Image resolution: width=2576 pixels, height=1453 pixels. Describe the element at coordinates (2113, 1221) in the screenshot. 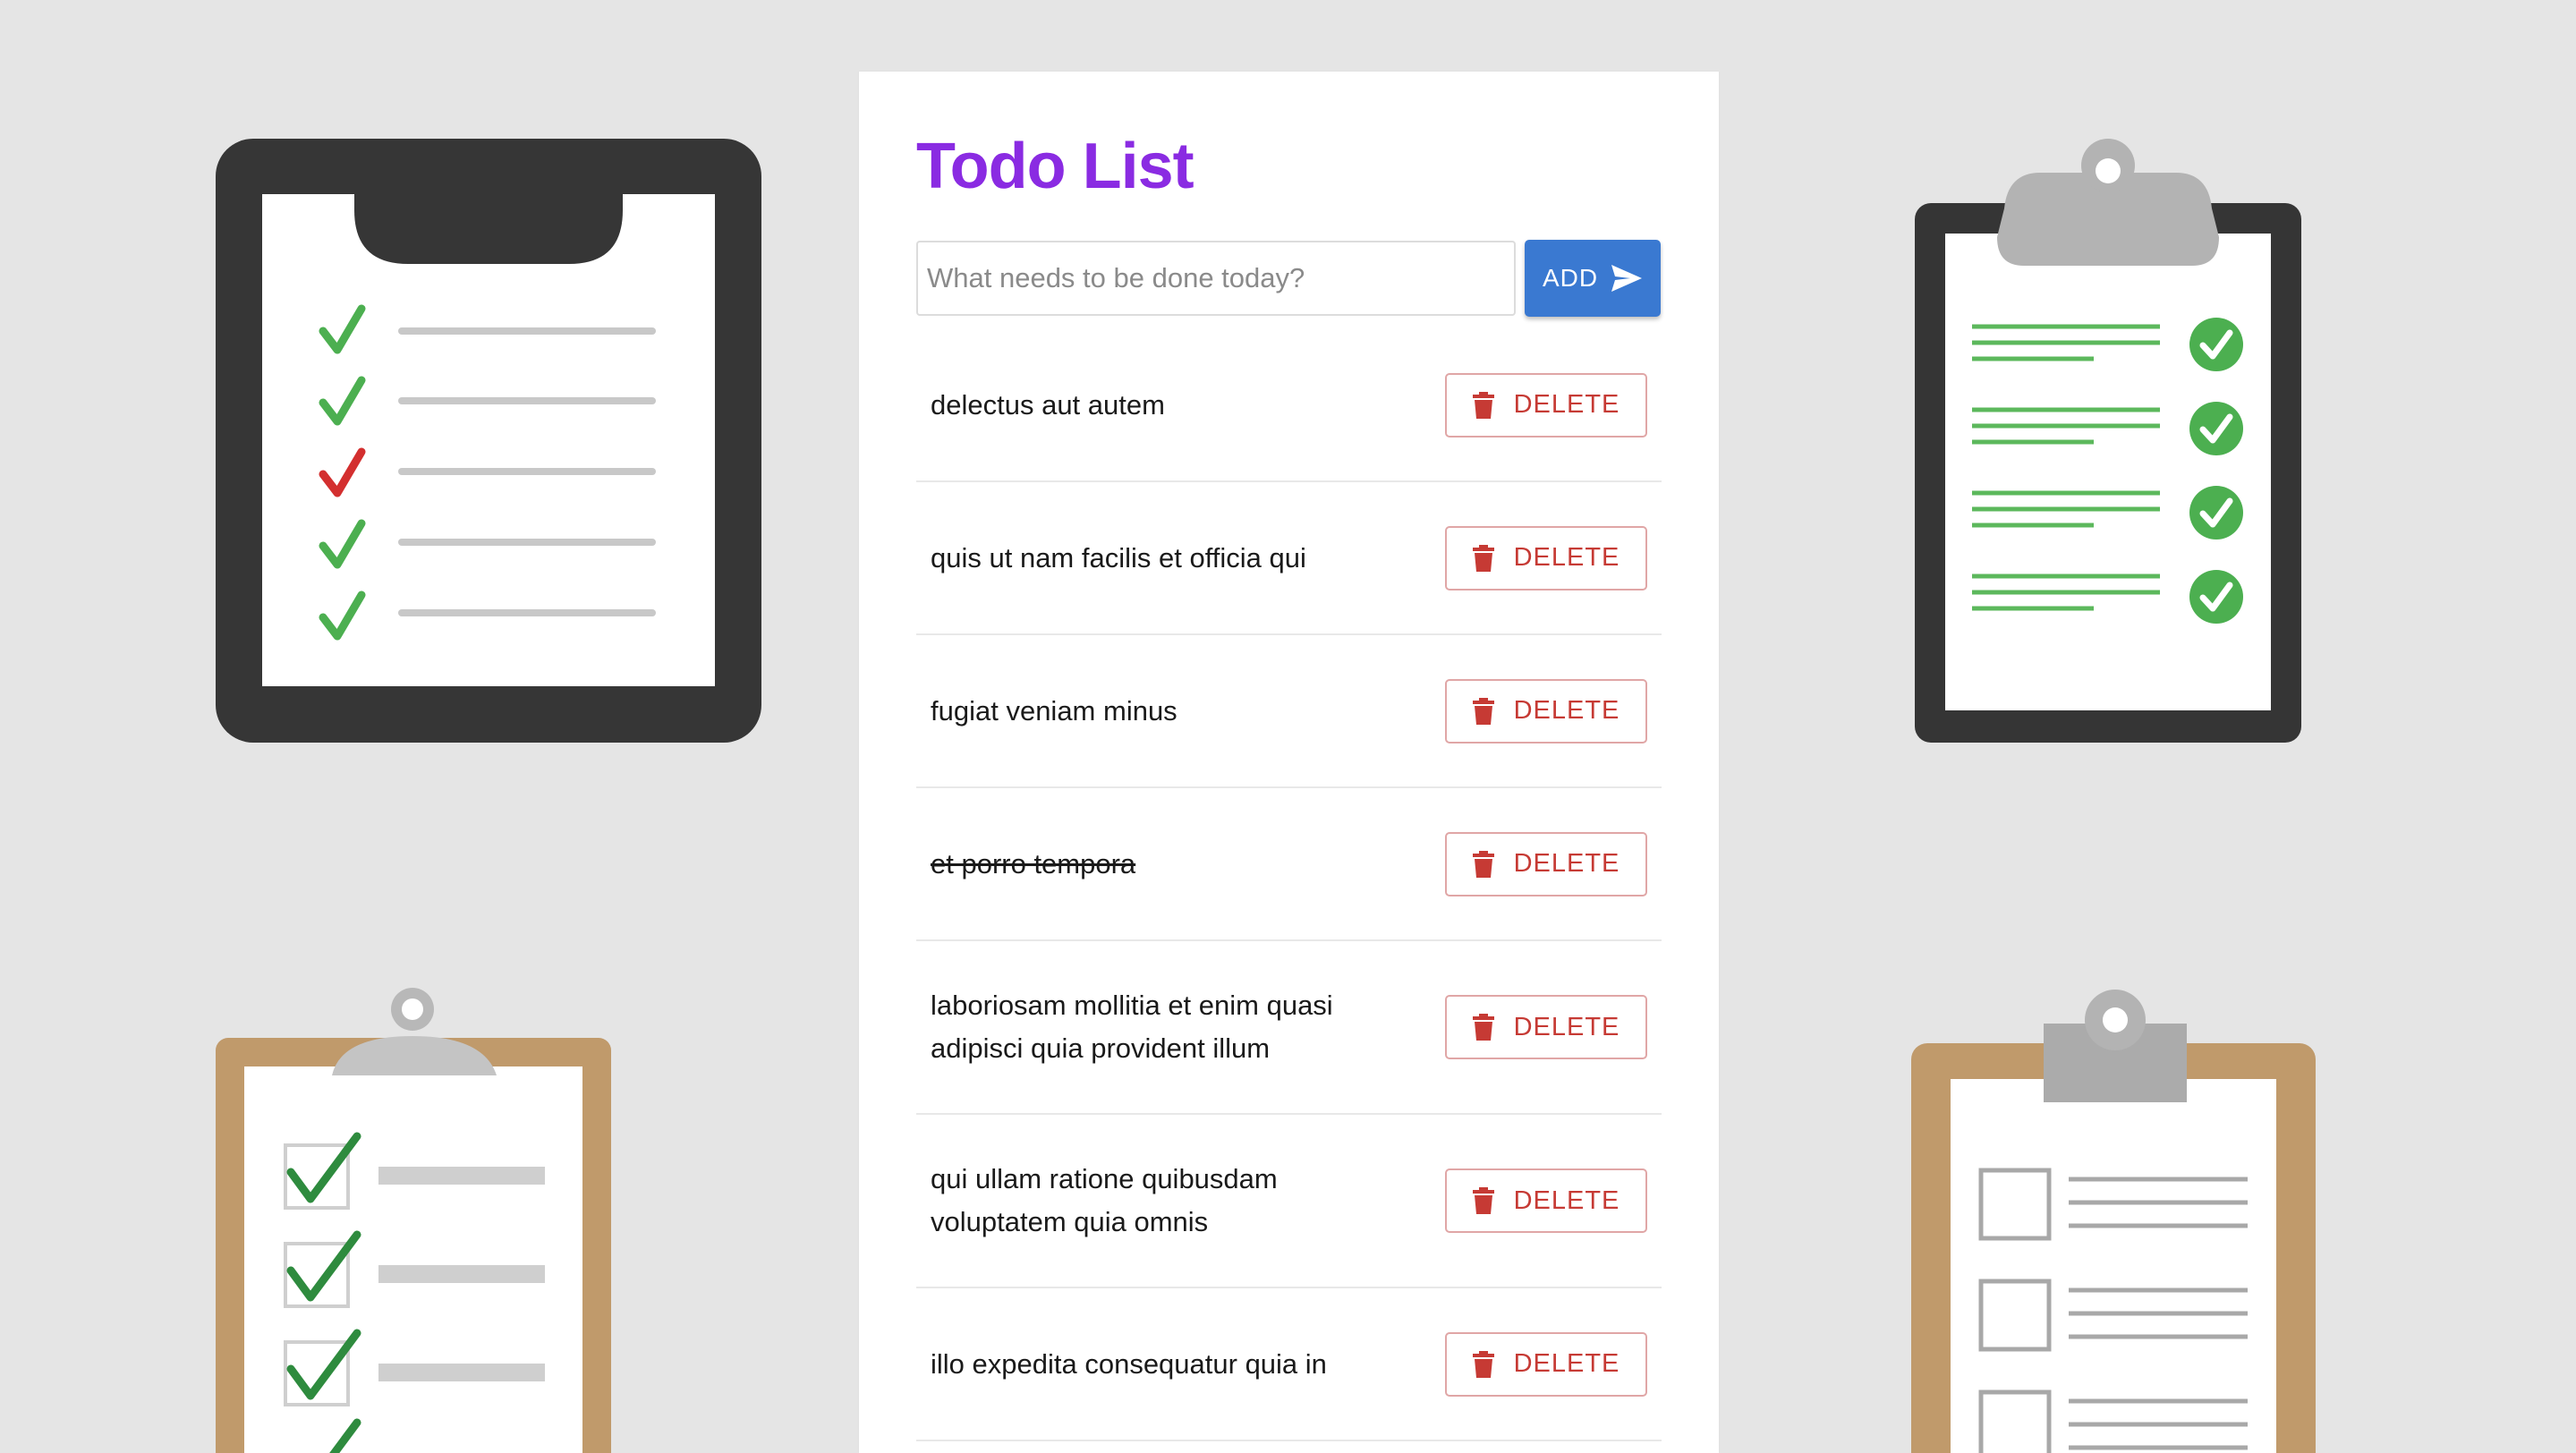

I see `clipboard-empty-checkbox-icon` at that location.